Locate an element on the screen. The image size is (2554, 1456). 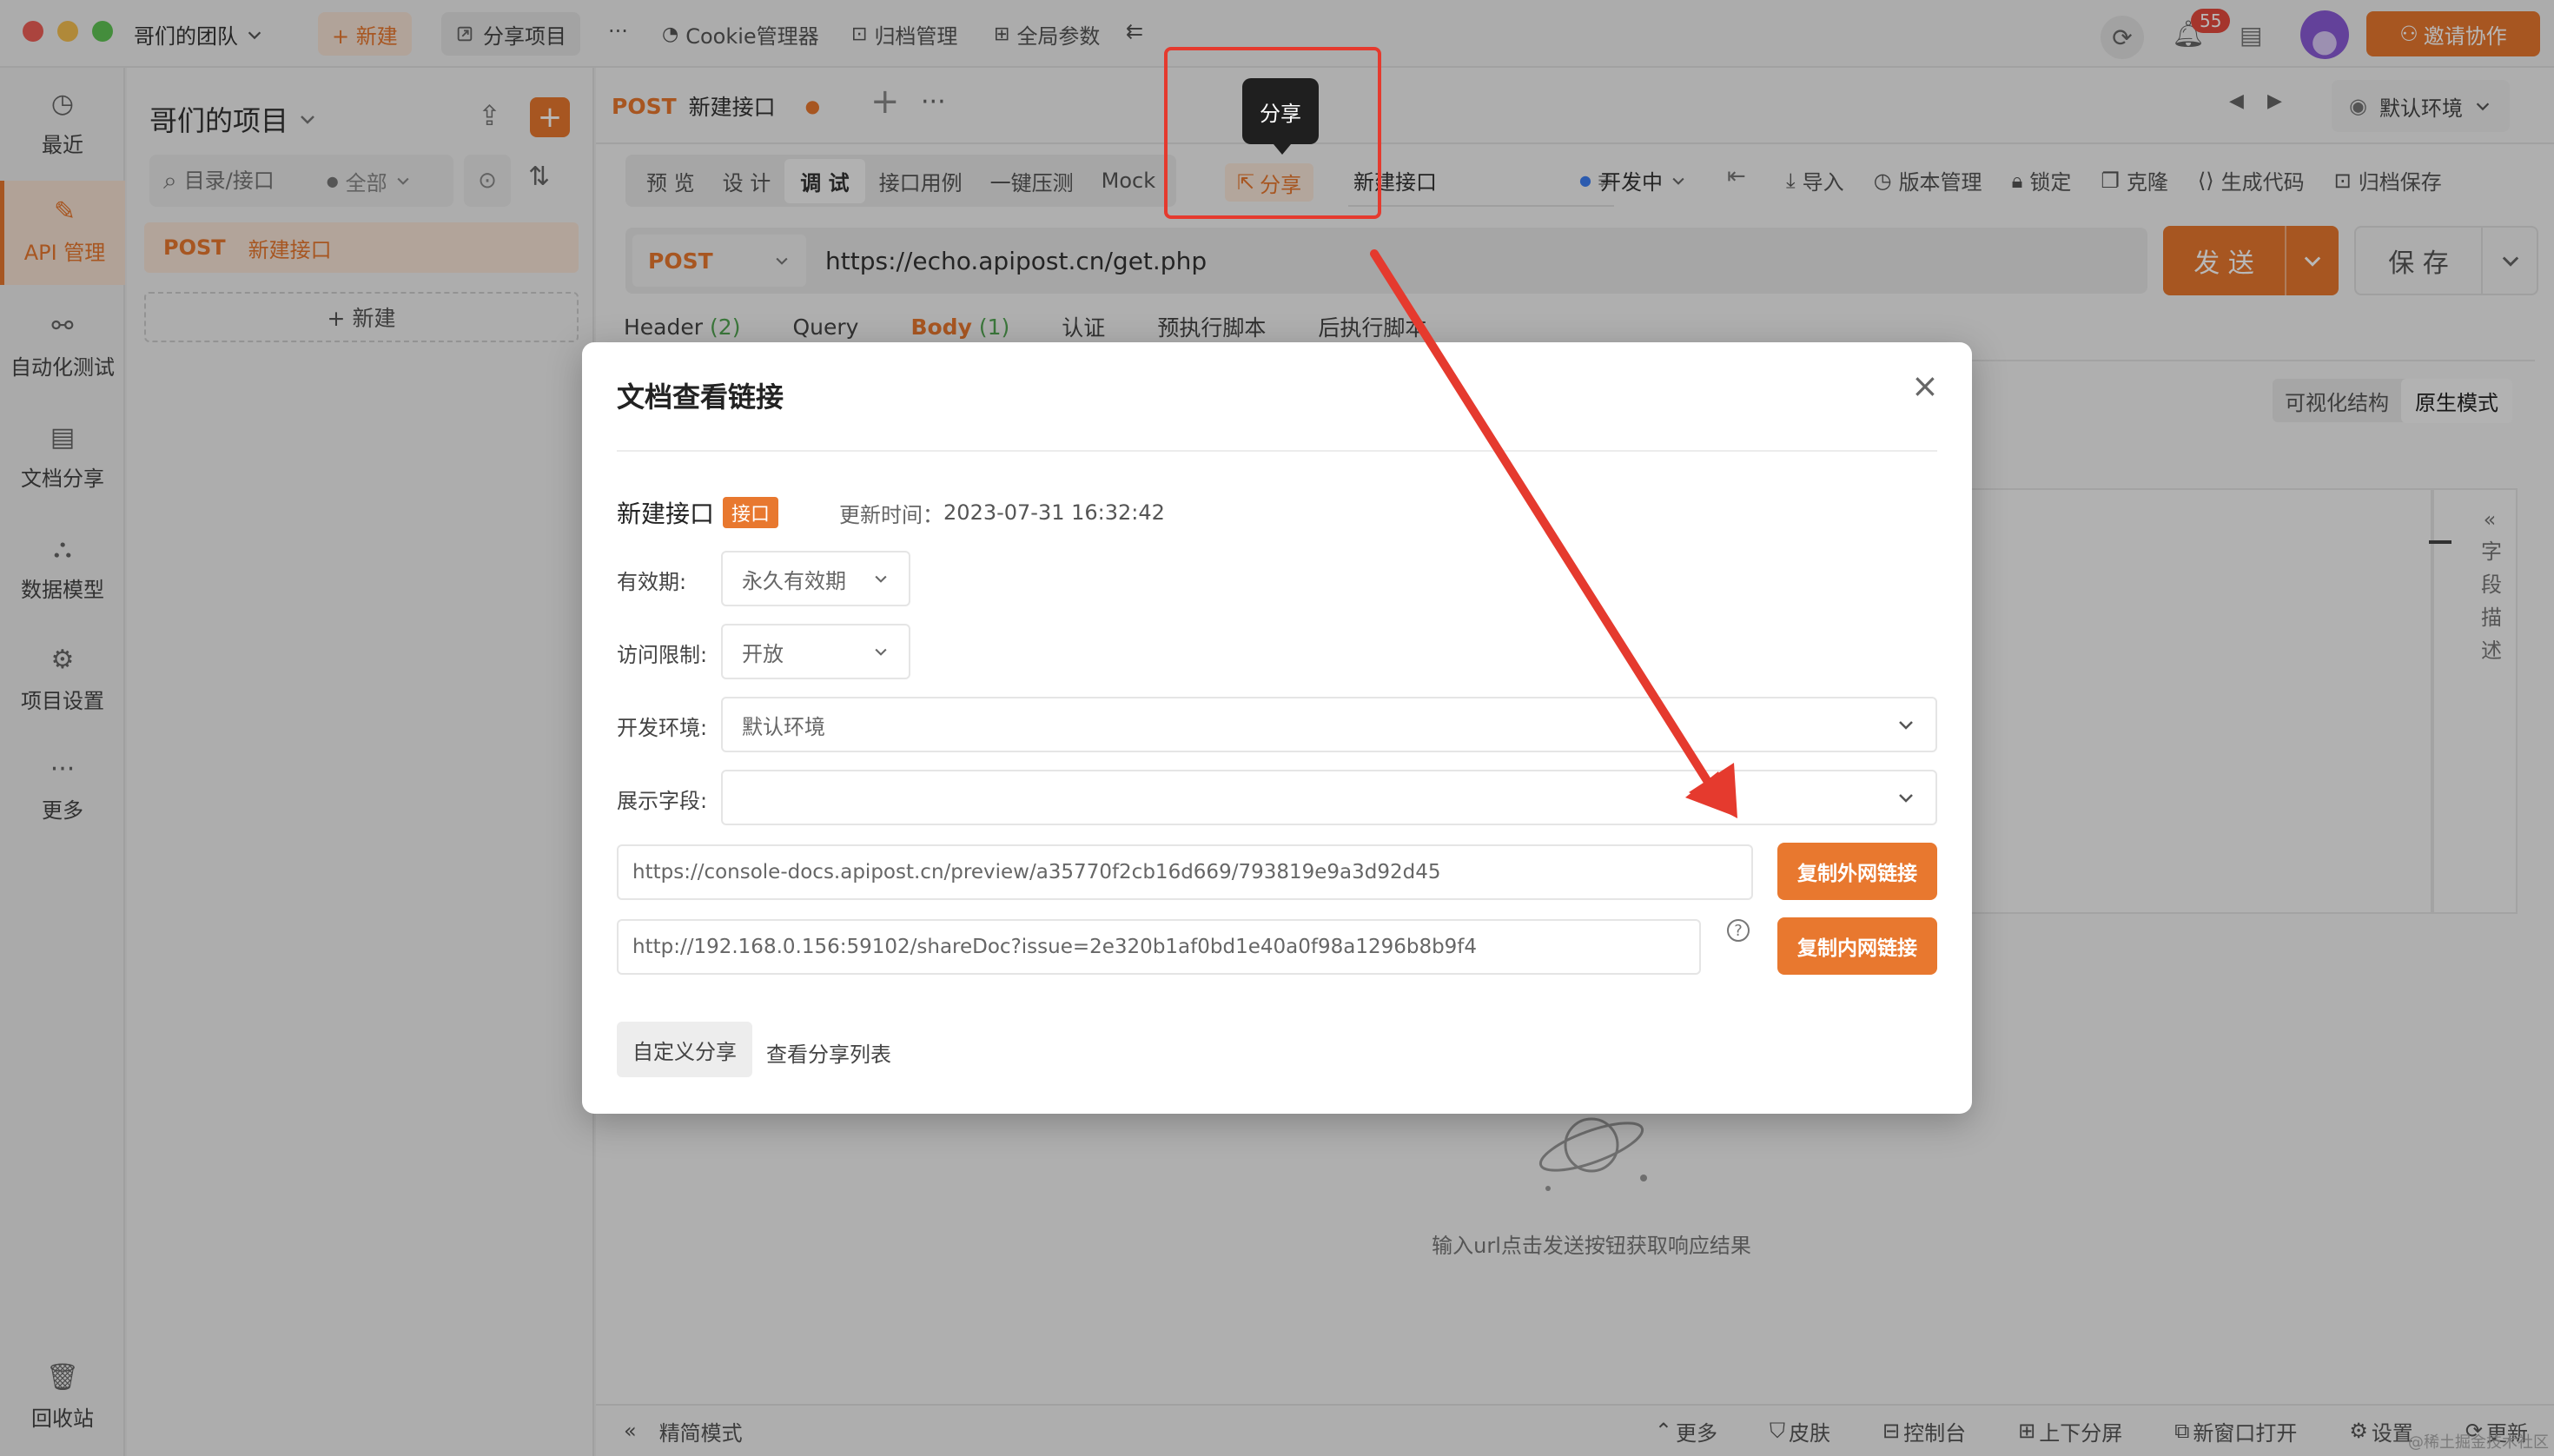
annotation-arrow is located at coordinates (1554, 533).